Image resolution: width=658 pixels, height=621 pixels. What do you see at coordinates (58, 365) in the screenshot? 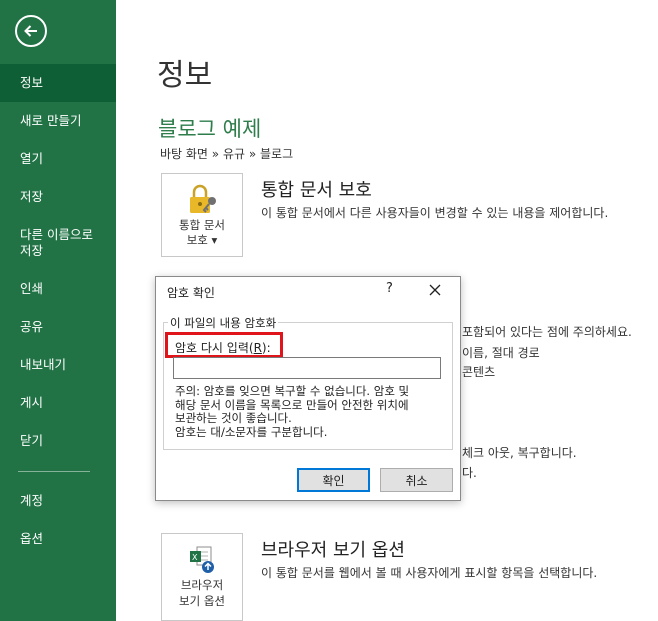
I see `nav-export: 내보내기` at bounding box center [58, 365].